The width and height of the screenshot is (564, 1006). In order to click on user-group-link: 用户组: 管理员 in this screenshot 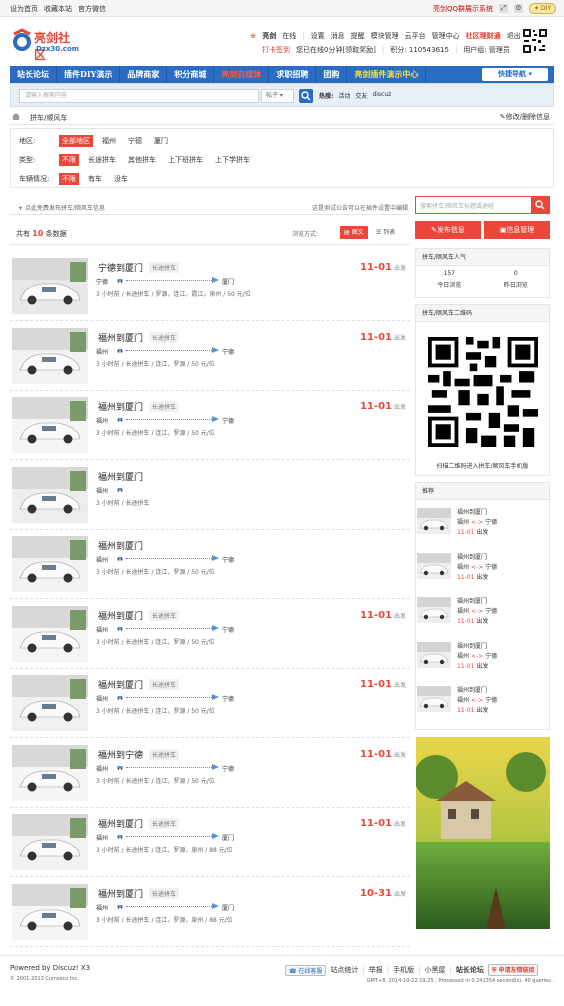, I will do `click(486, 50)`.